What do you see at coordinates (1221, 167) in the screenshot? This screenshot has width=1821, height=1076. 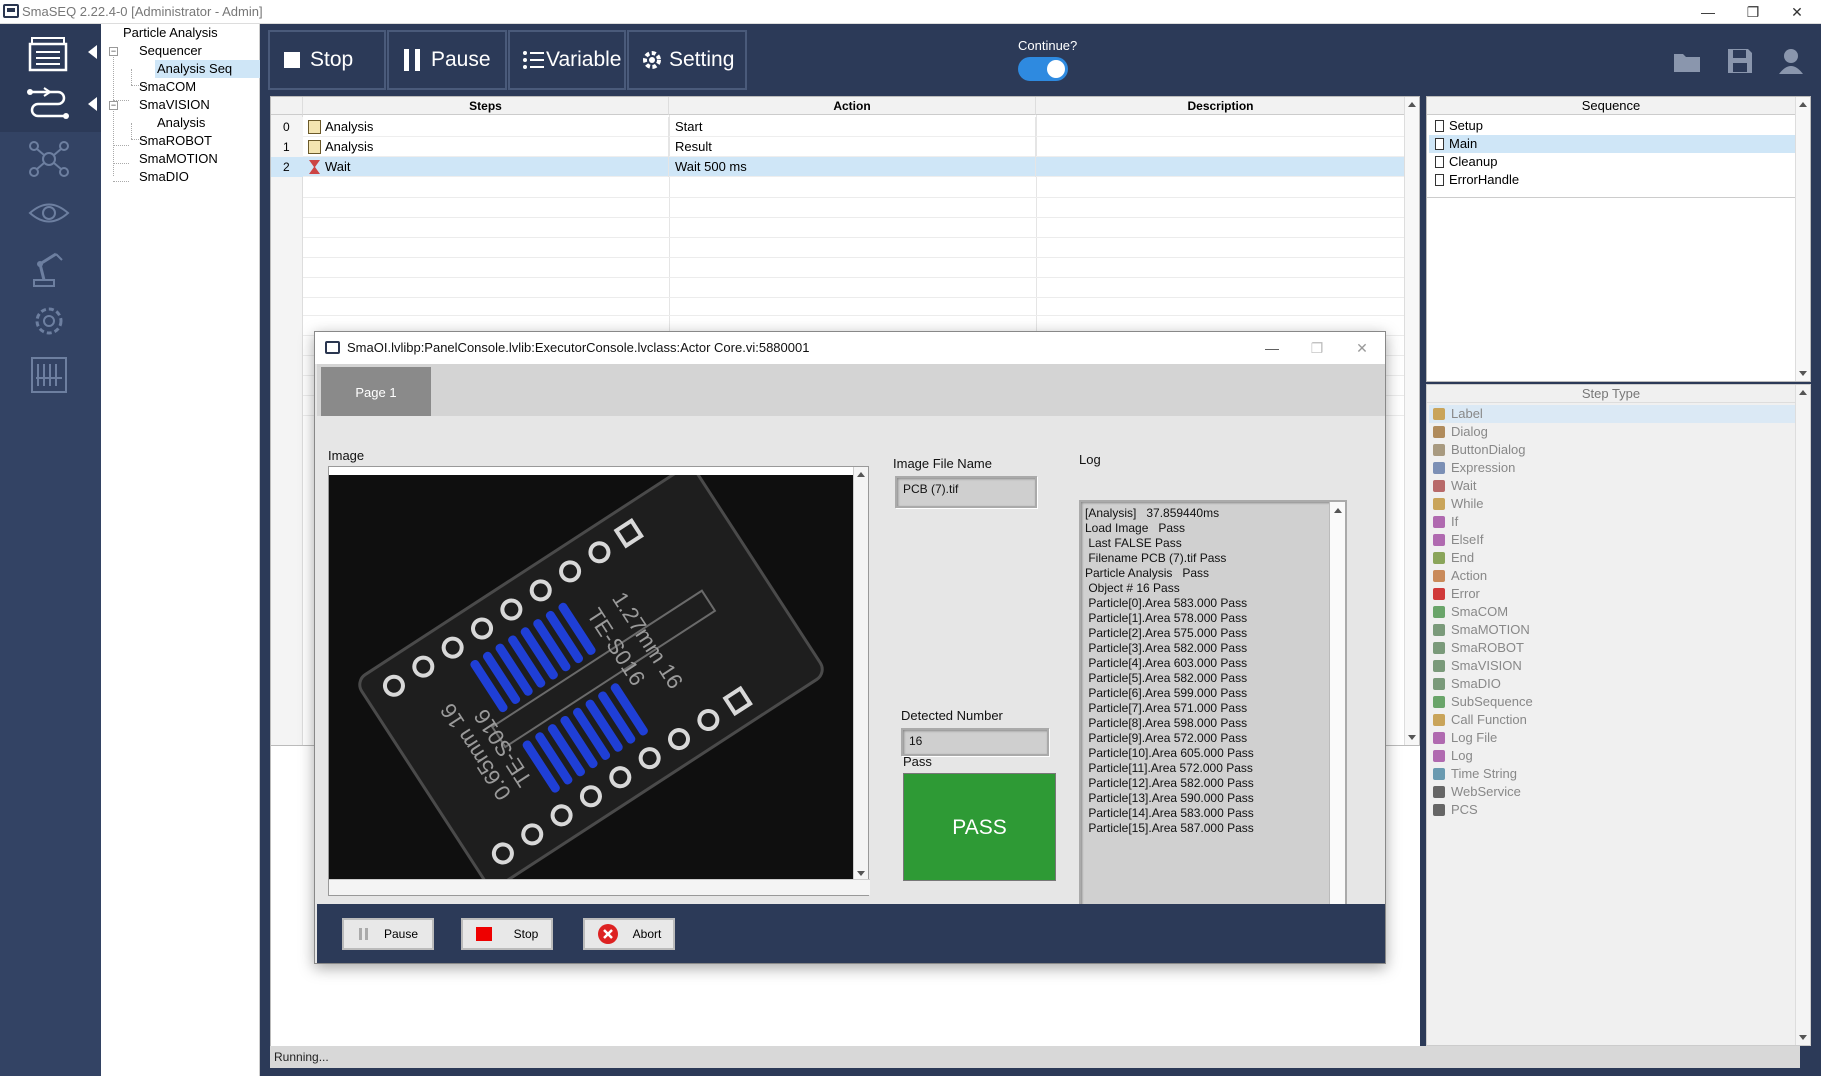 I see `step-description` at bounding box center [1221, 167].